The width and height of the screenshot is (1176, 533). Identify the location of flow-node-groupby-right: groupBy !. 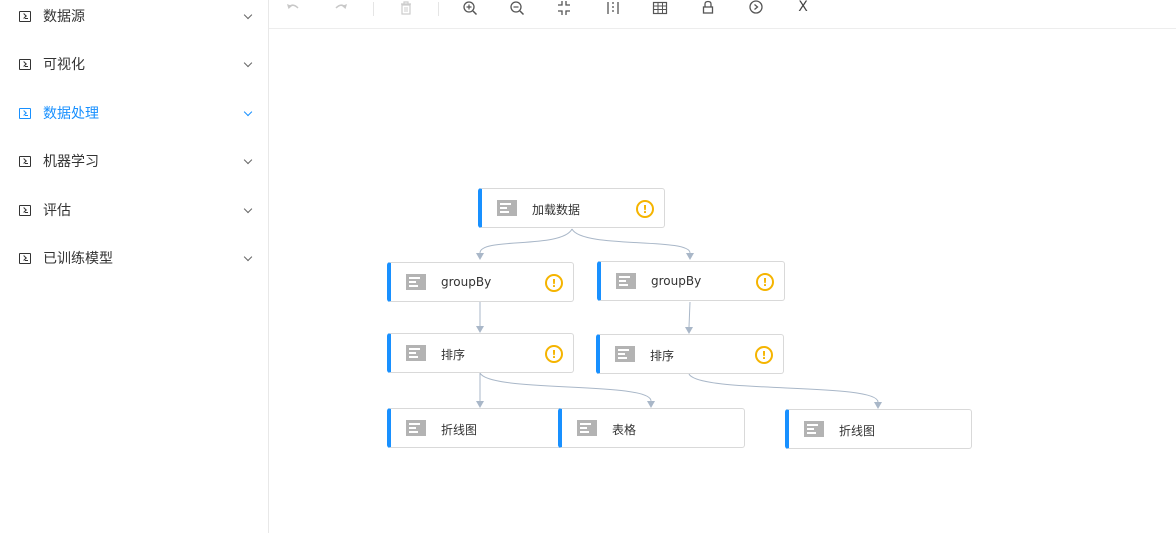
(691, 281).